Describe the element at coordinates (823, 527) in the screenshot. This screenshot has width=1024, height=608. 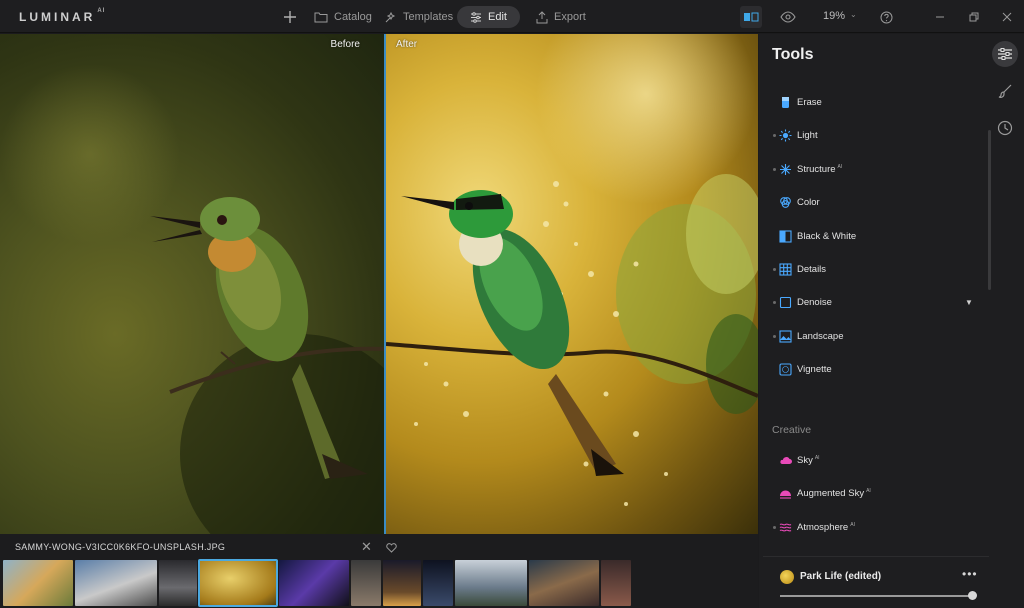
I see `tool-label-text: Atmosphere` at that location.